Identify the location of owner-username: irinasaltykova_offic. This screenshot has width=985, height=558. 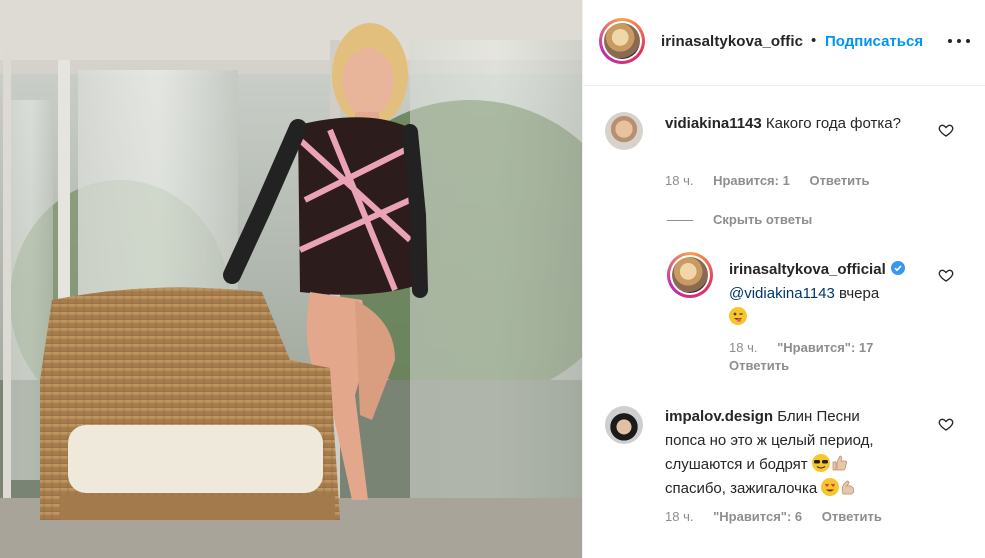
(732, 41).